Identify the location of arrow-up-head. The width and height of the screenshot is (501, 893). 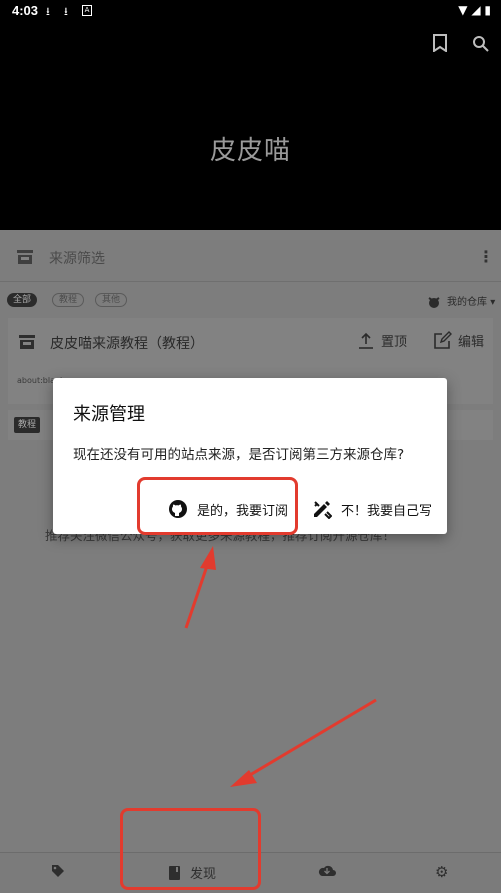
(208, 558).